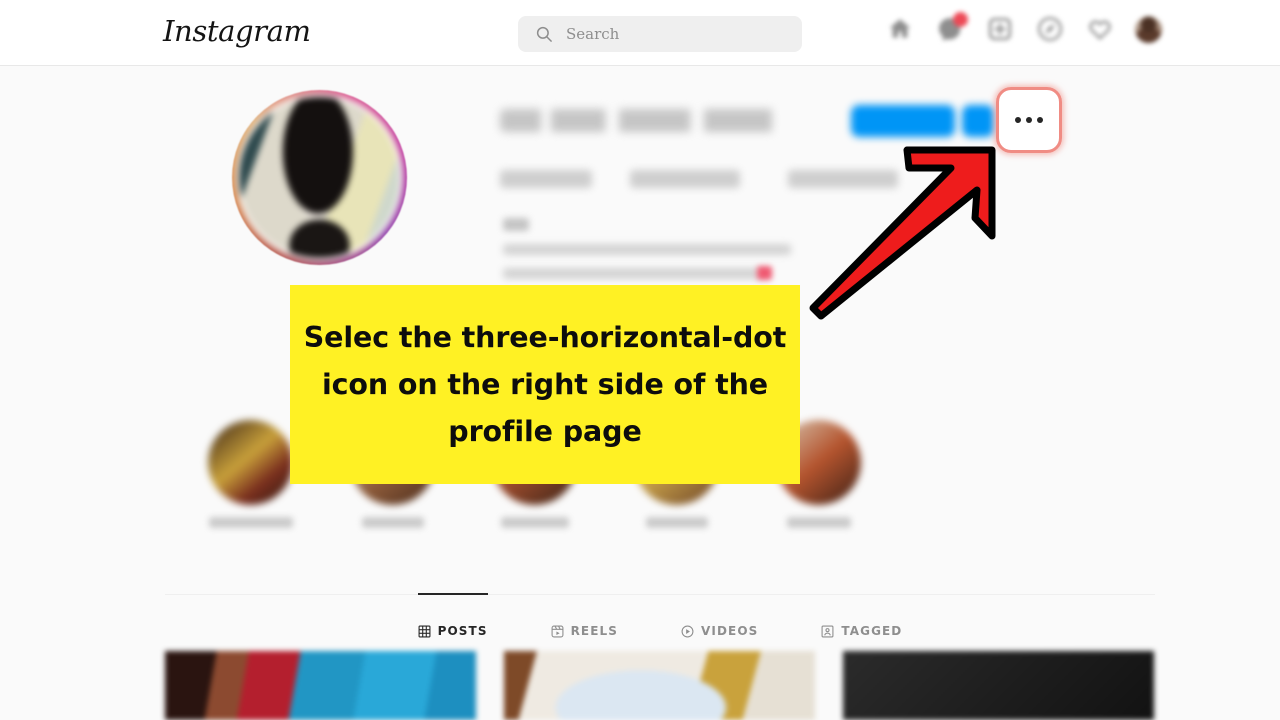  What do you see at coordinates (250, 462) in the screenshot?
I see `story-highlight-cover` at bounding box center [250, 462].